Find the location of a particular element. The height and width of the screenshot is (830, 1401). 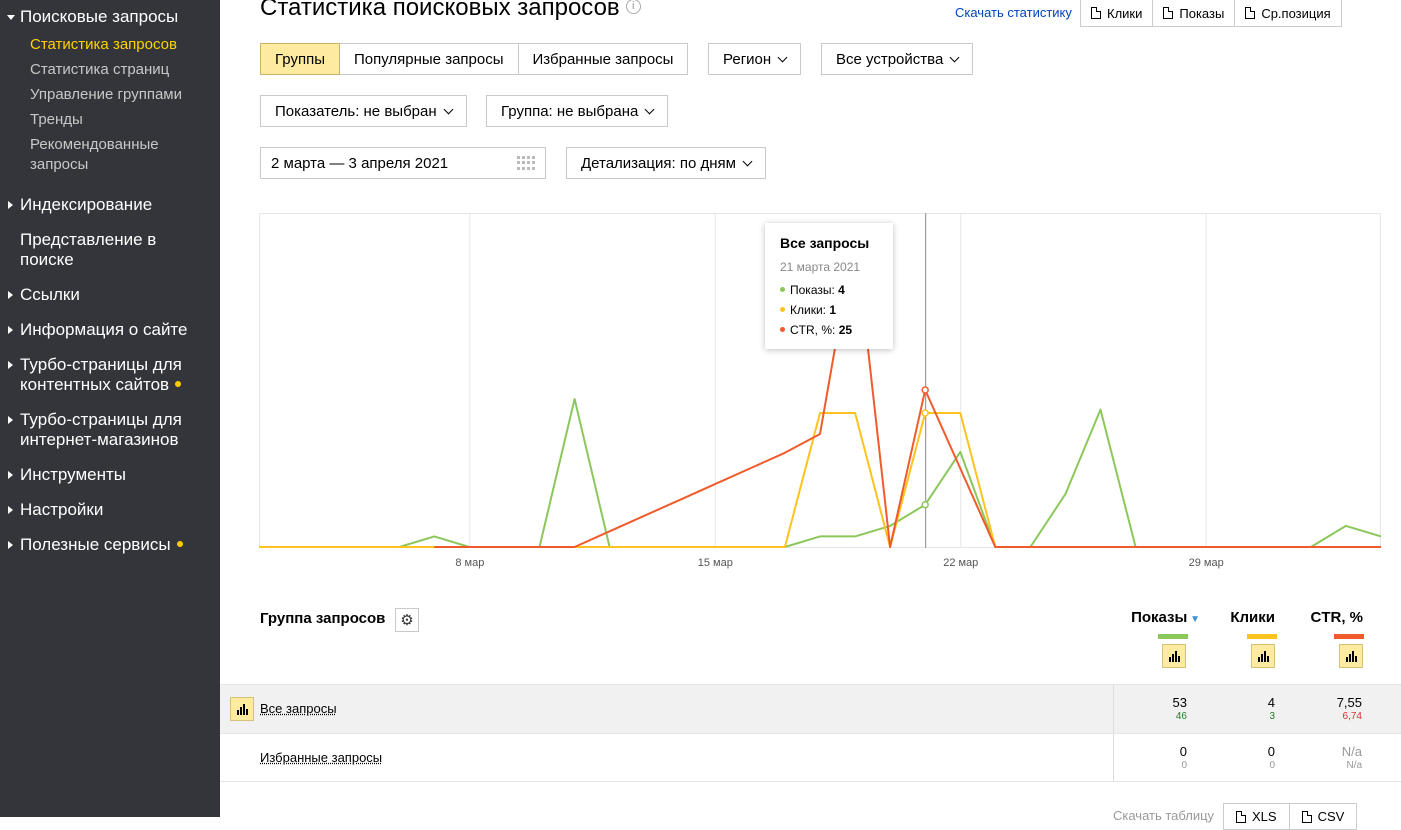

row-ctr: N/a is located at coordinates (1332, 751).